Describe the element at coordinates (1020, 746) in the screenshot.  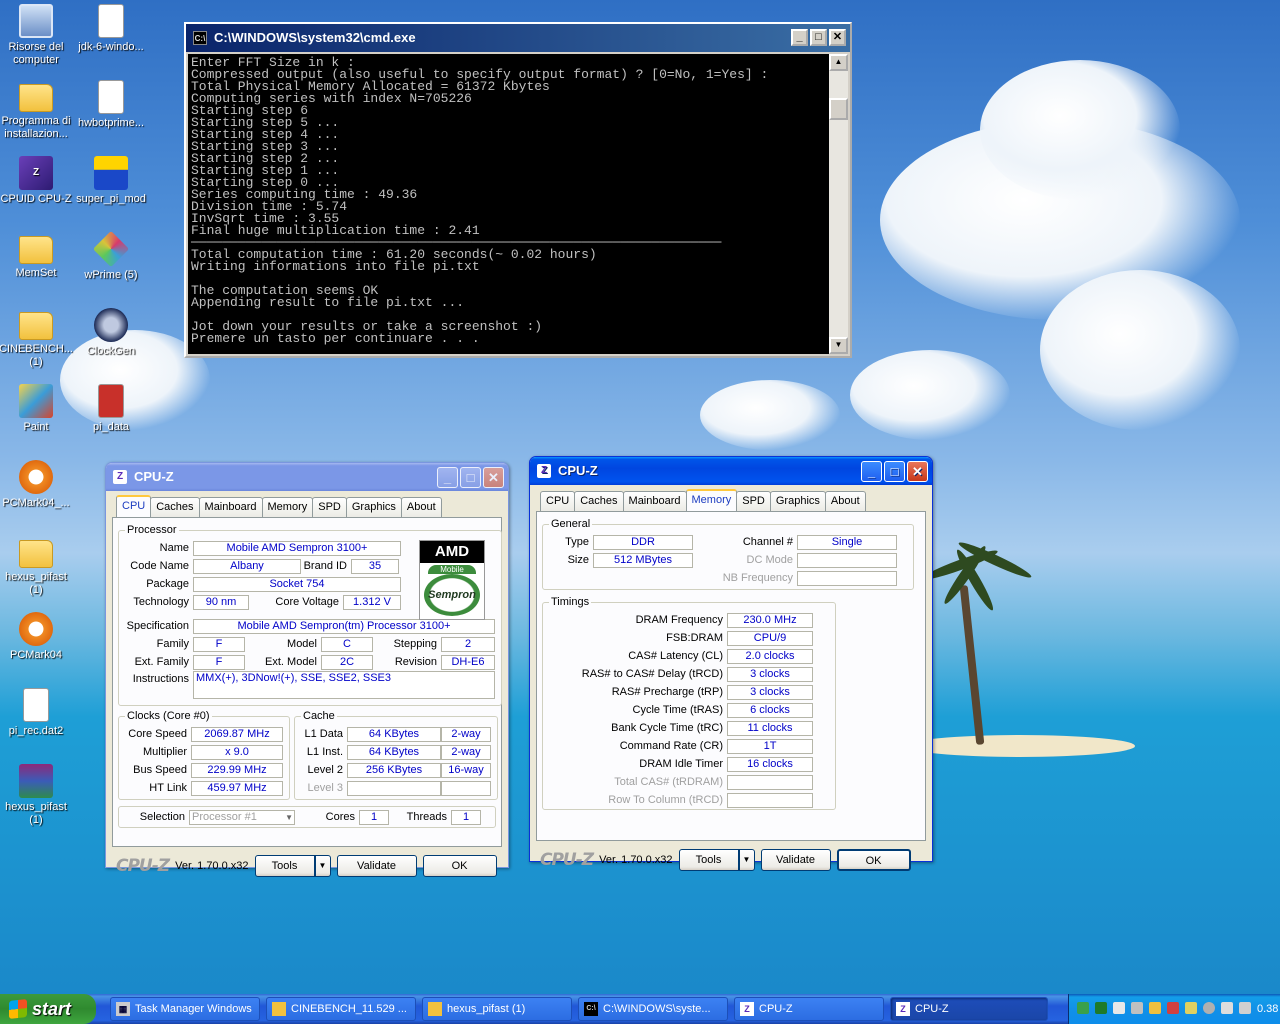
I see `wallpaper-island` at that location.